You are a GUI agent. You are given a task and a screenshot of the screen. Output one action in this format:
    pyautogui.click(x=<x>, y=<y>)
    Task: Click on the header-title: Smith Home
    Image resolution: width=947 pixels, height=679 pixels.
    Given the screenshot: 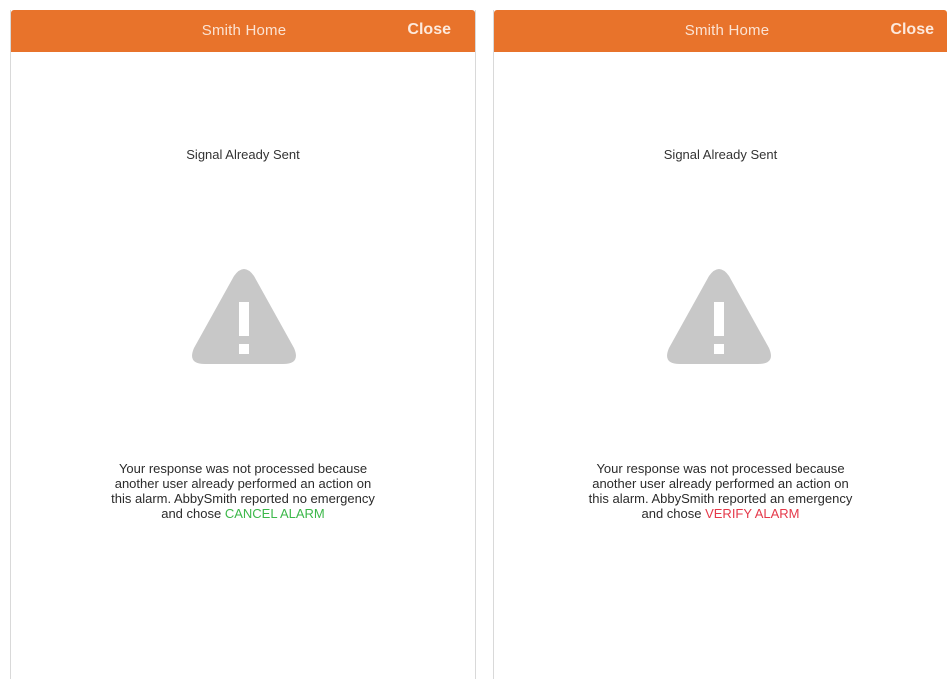 What is the action you would take?
    pyautogui.click(x=727, y=30)
    